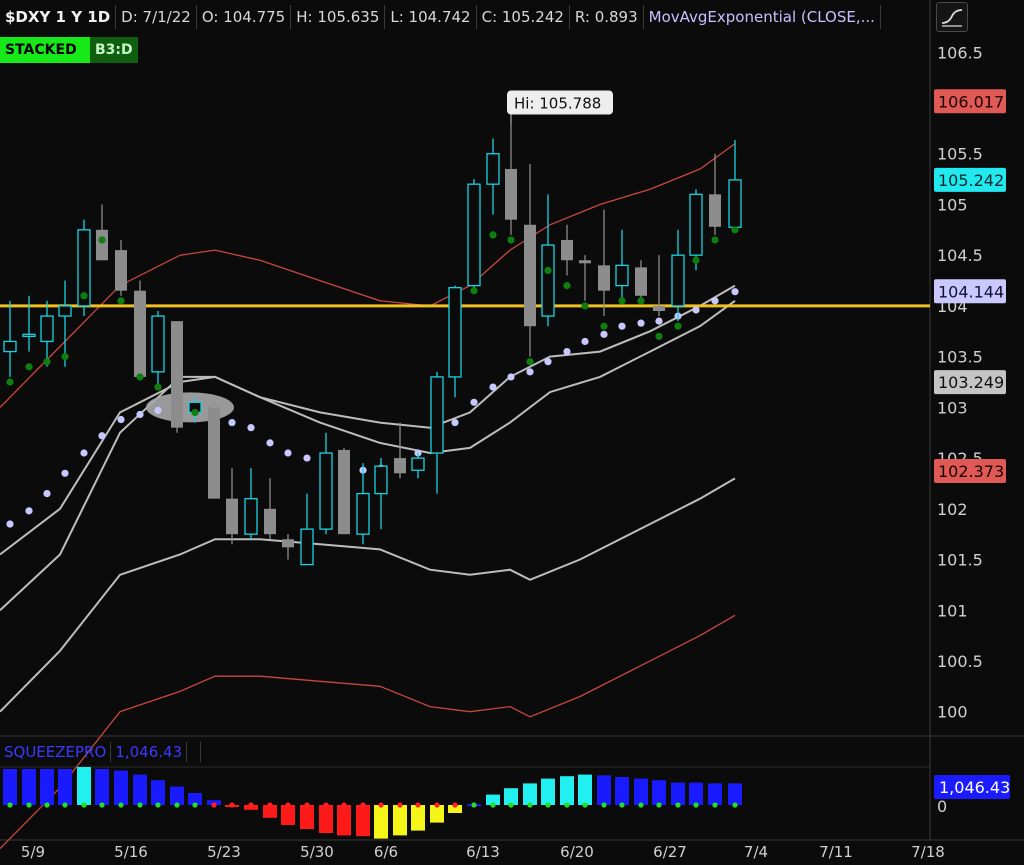 The width and height of the screenshot is (1024, 865). Describe the element at coordinates (942, 806) in the screenshot. I see `squeeze-zero-label: 0` at that location.